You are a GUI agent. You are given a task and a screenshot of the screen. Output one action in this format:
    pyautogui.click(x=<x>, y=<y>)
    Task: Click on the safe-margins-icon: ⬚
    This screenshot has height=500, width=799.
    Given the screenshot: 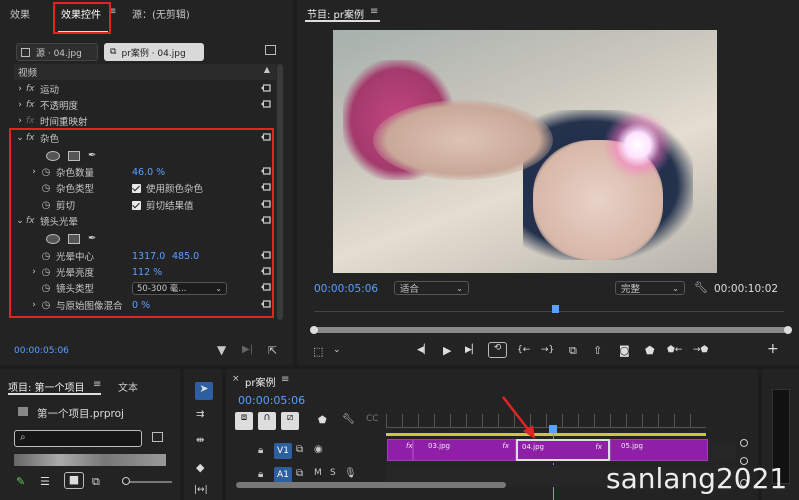 What is the action you would take?
    pyautogui.click(x=318, y=351)
    